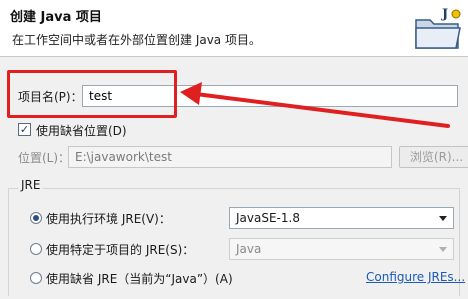  Describe the element at coordinates (36, 278) in the screenshot. I see `jre-default-radio` at that location.